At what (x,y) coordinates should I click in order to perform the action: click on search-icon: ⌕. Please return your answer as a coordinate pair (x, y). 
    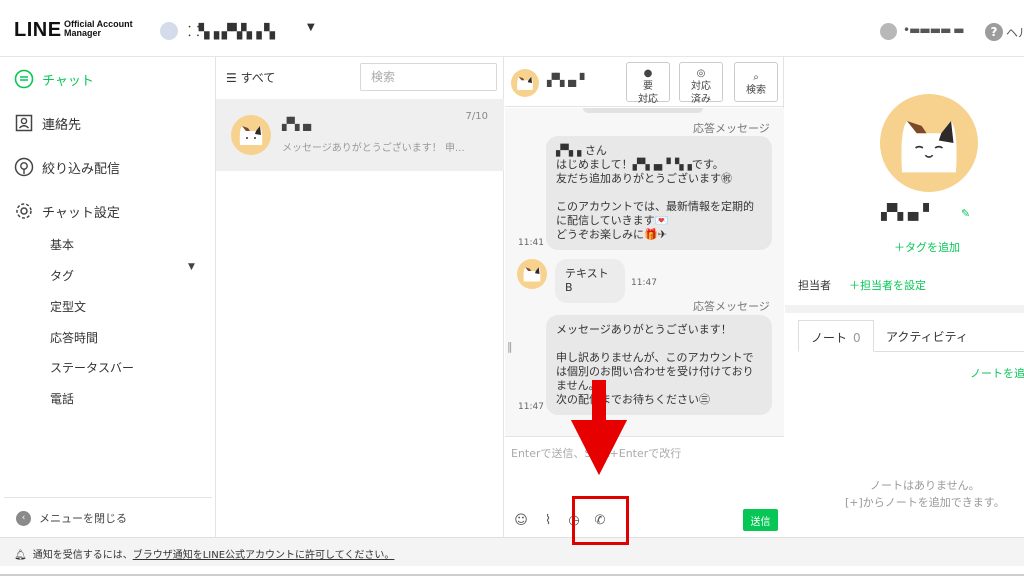
    Looking at the image, I should click on (756, 77).